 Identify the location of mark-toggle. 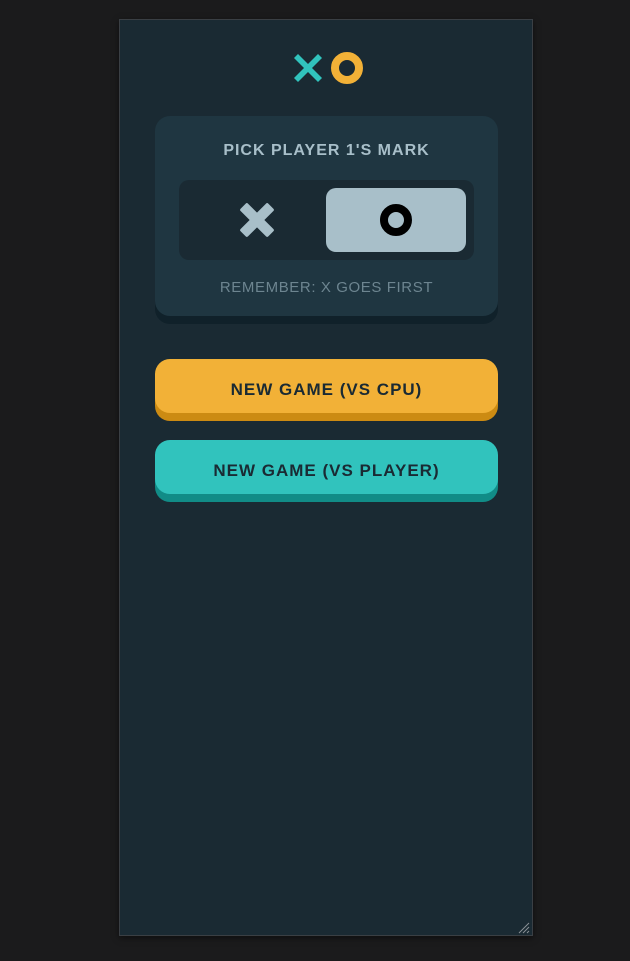
(326, 220).